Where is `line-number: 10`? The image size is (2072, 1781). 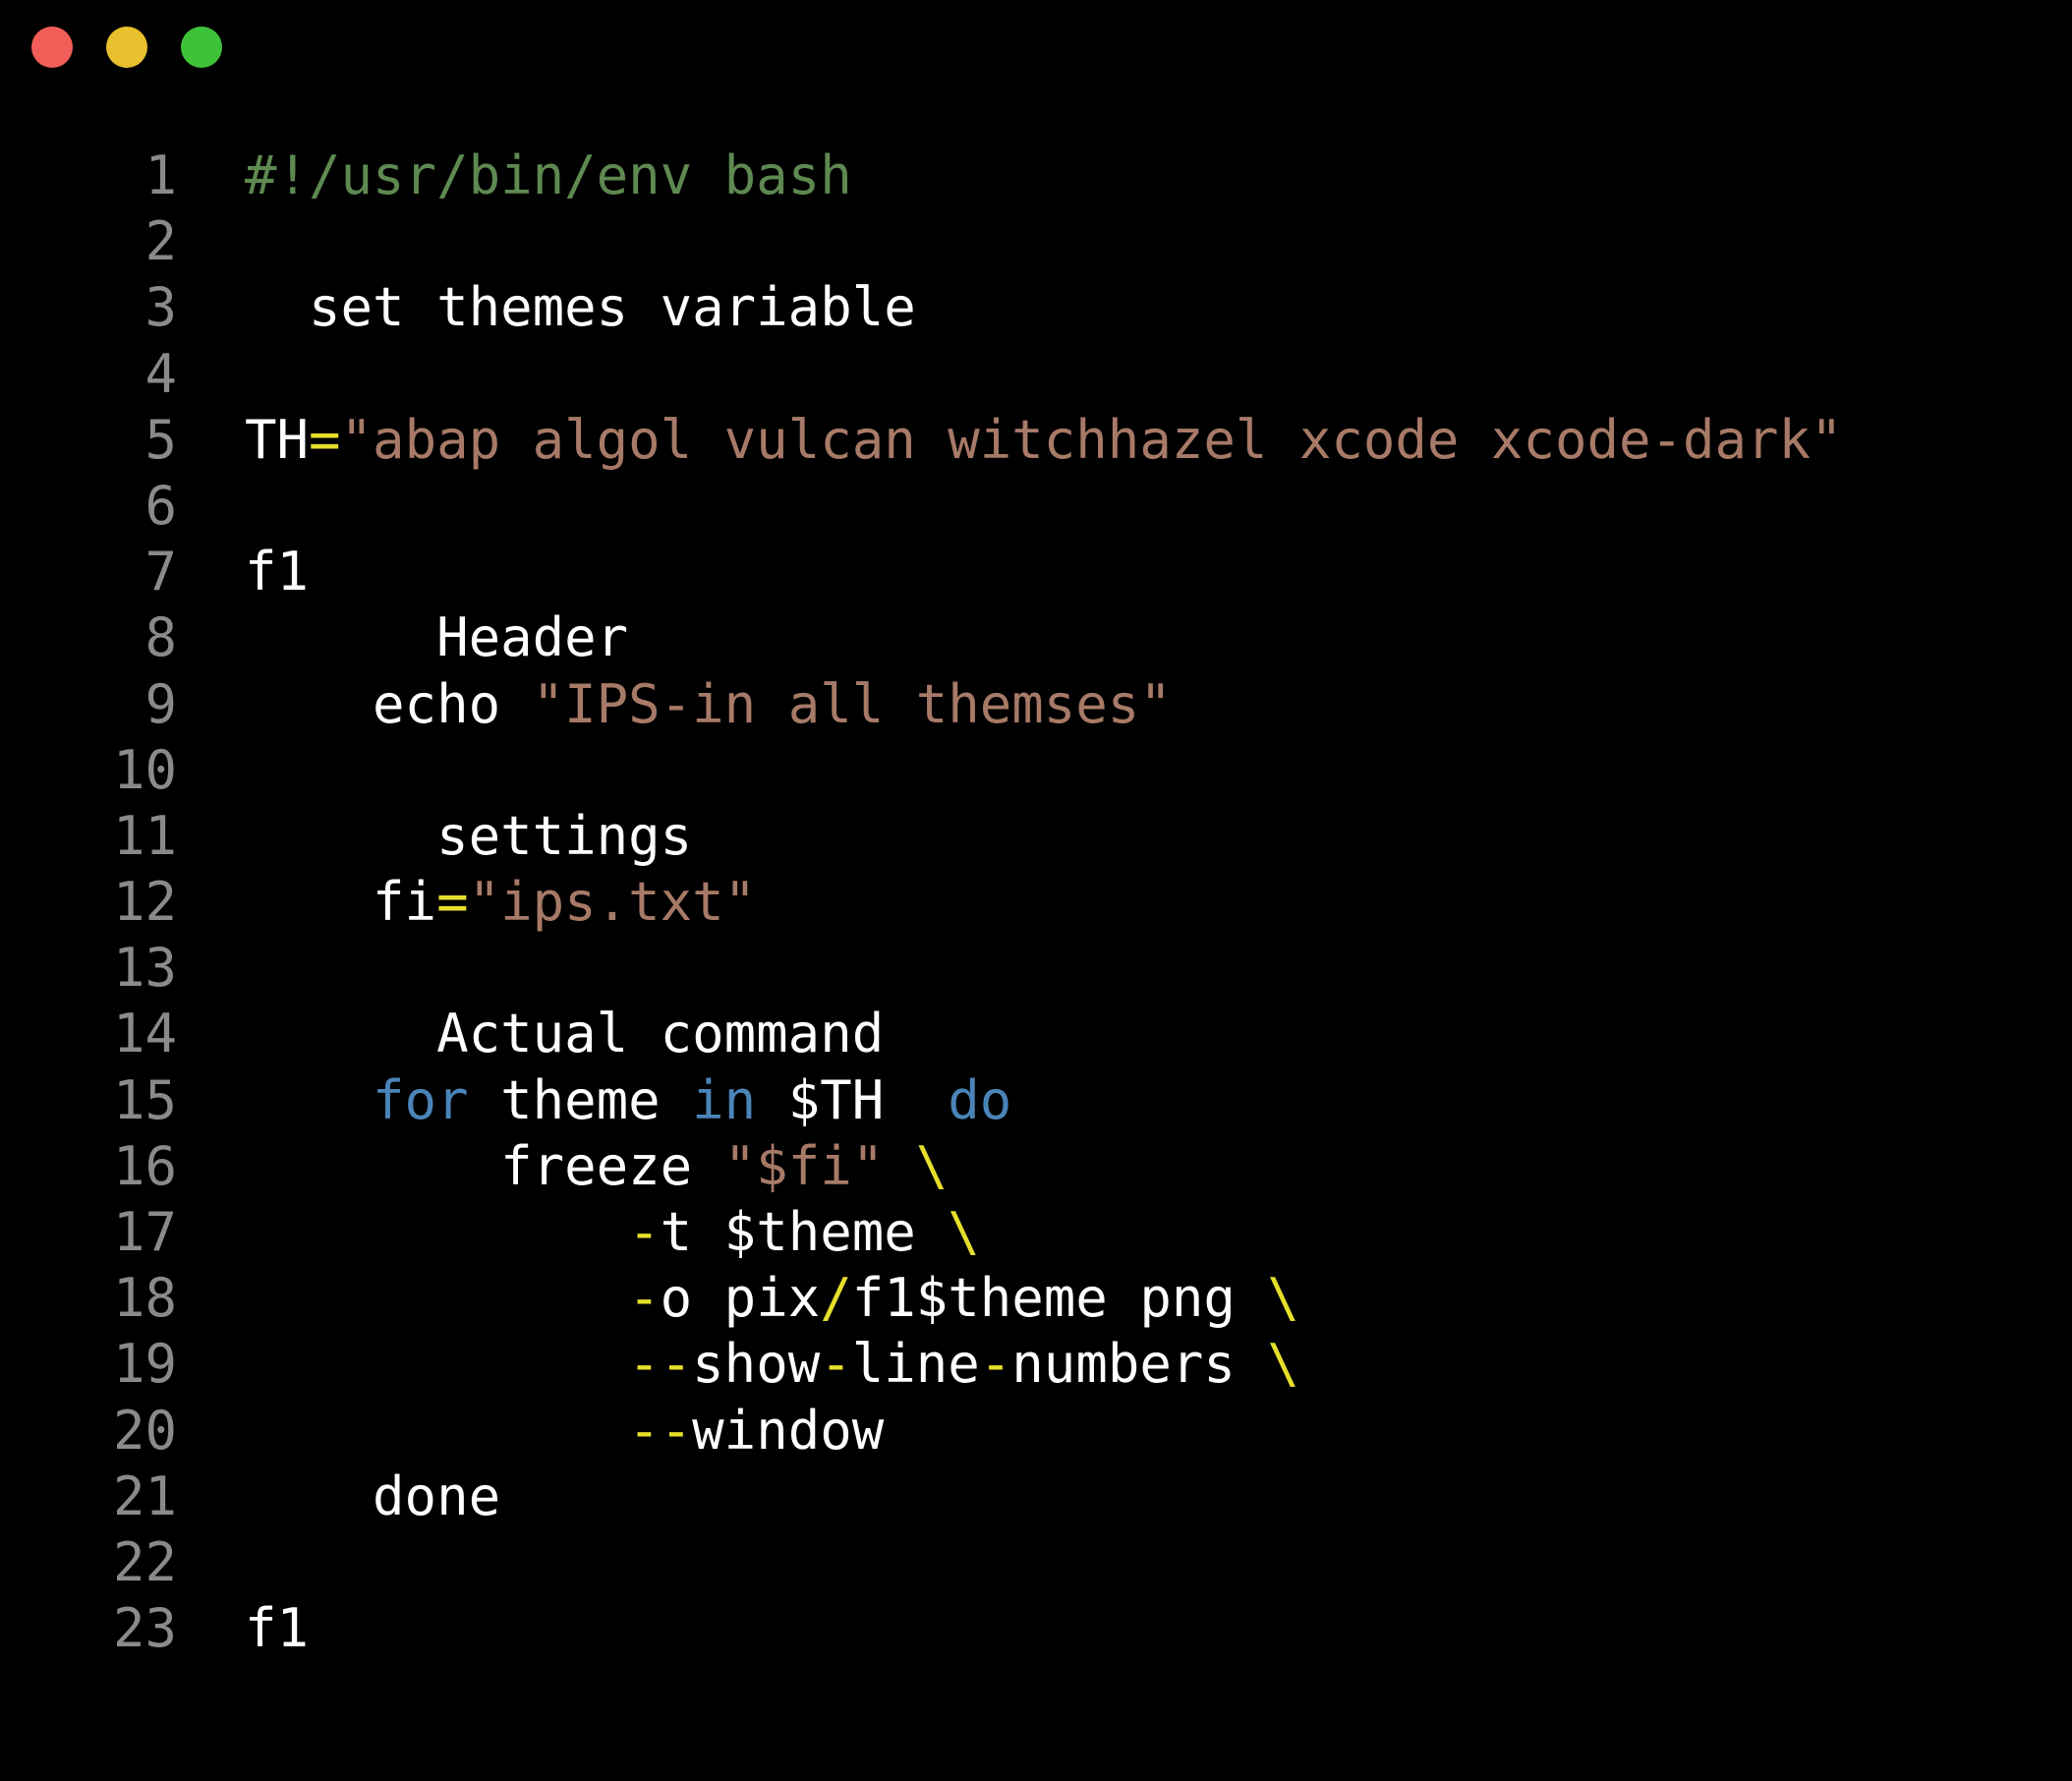 line-number: 10 is located at coordinates (144, 770).